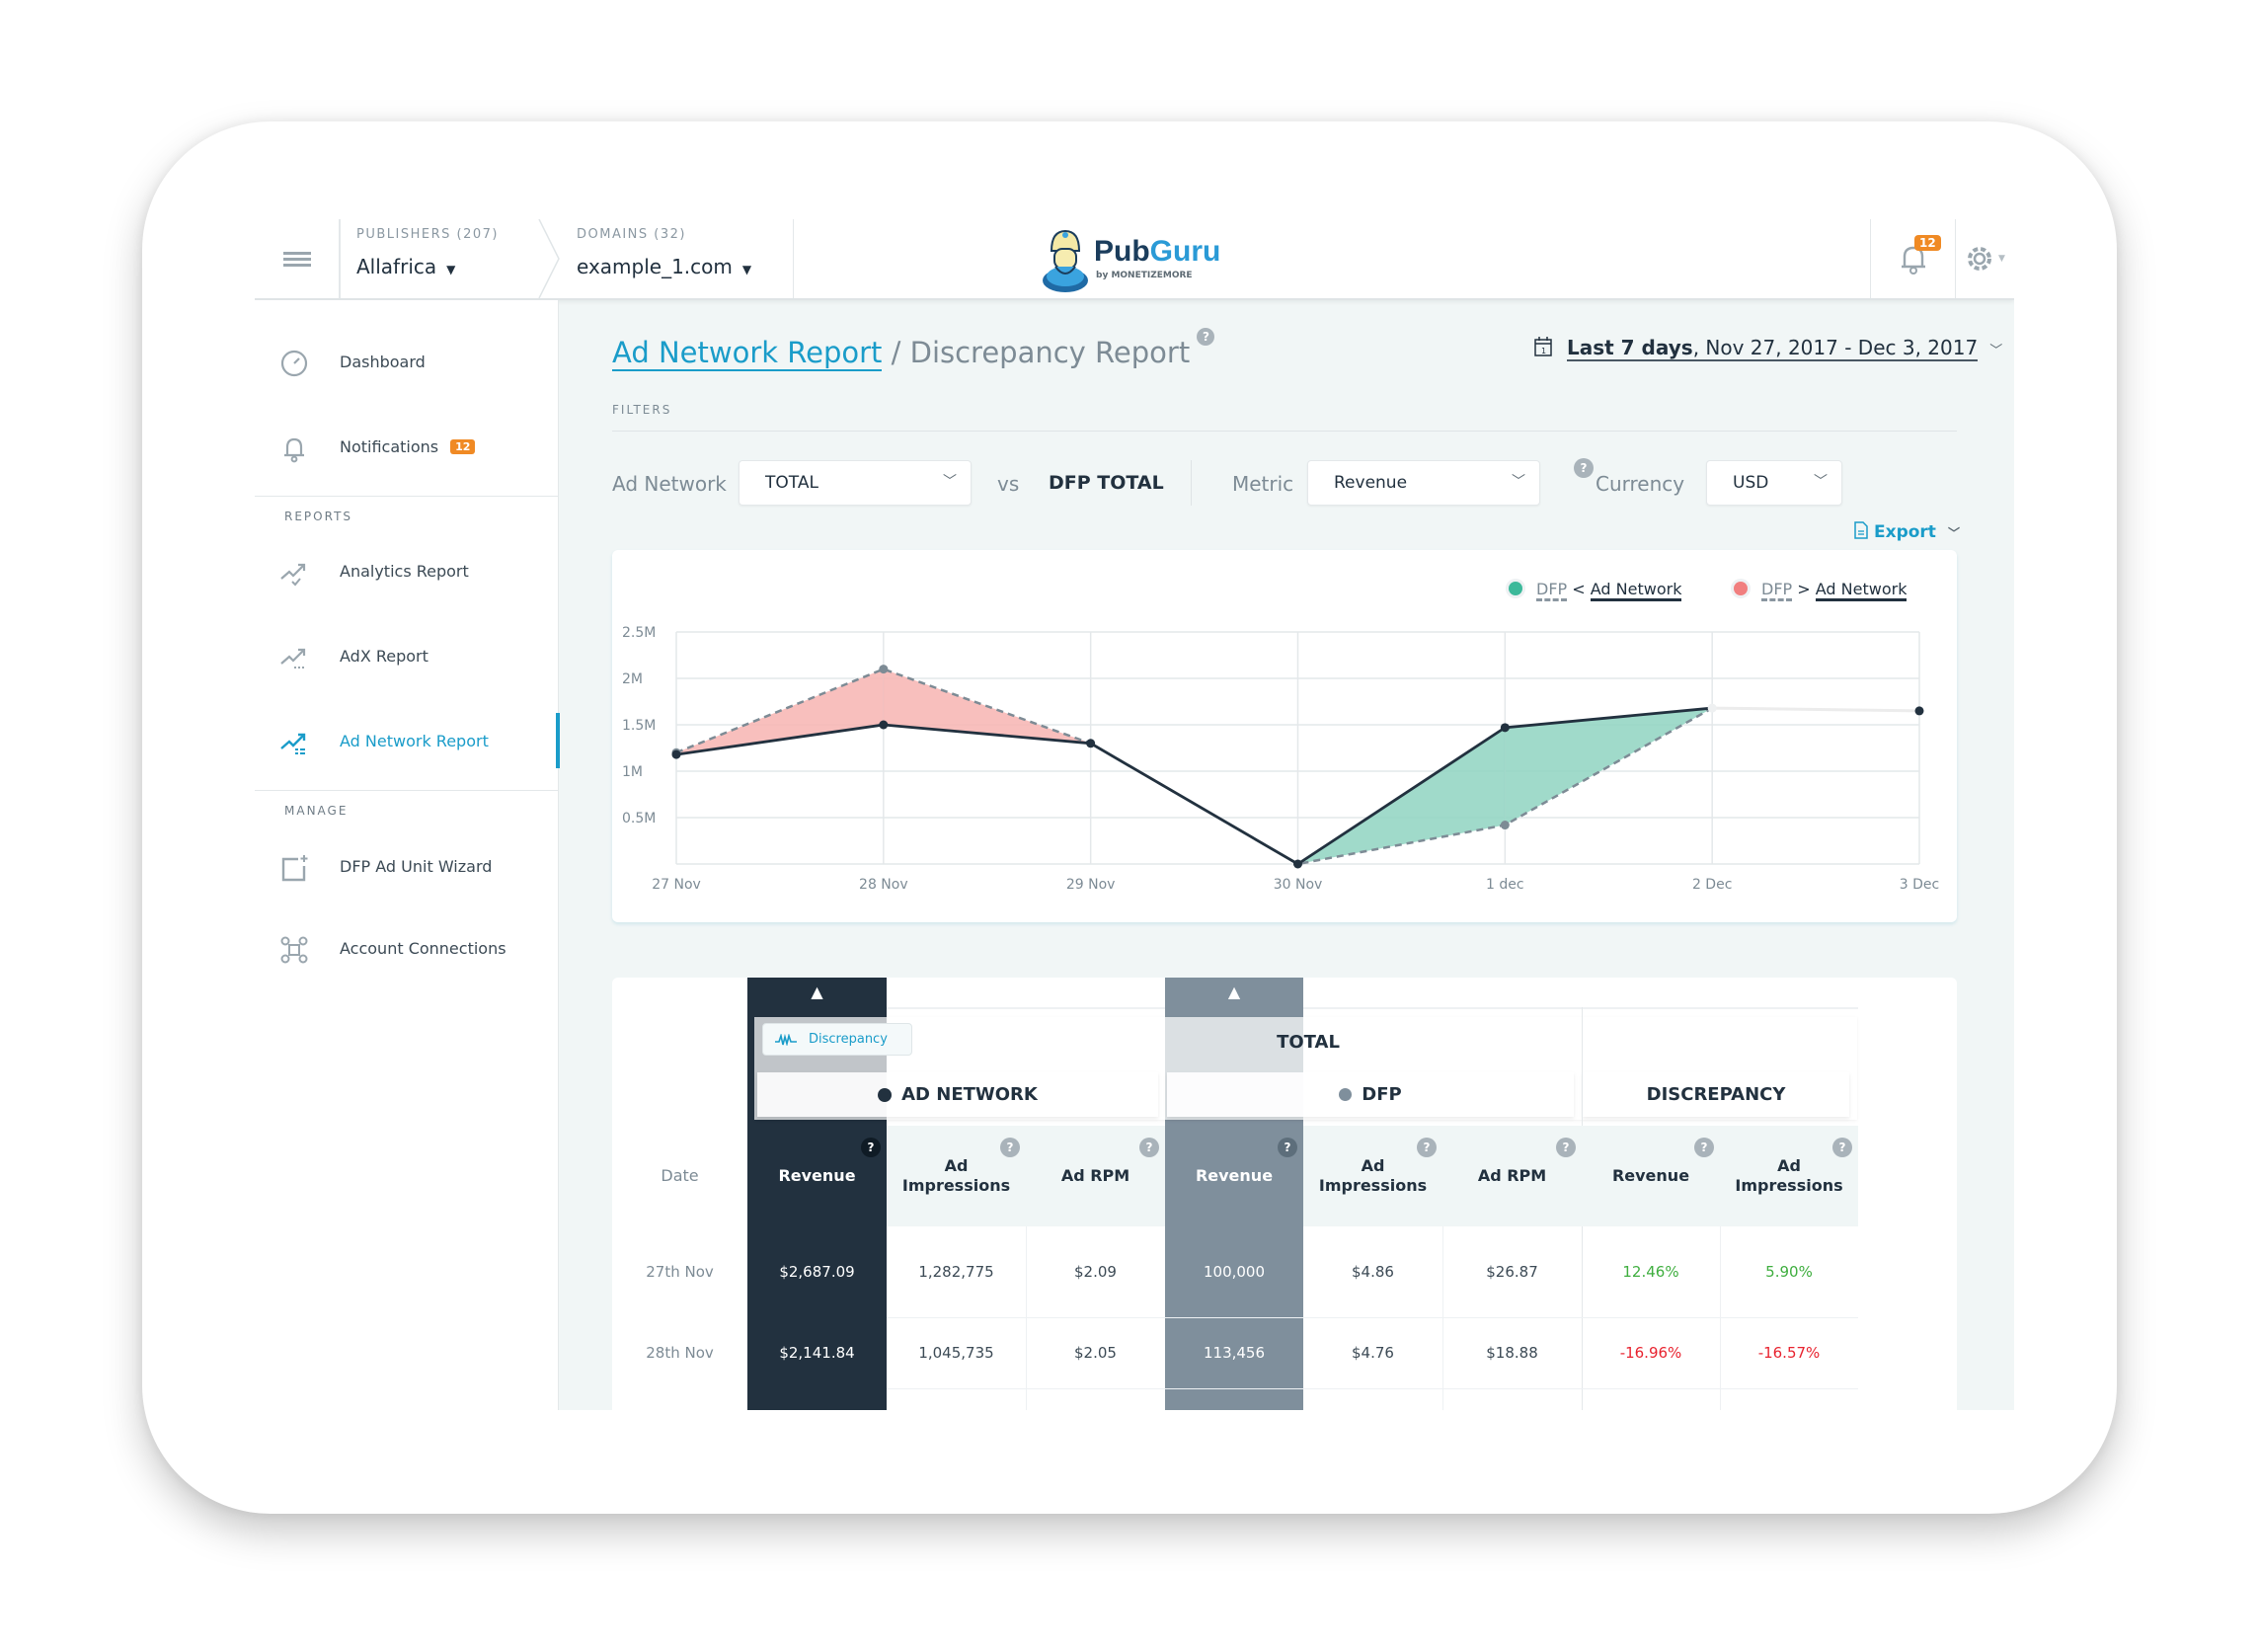  Describe the element at coordinates (884, 885) in the screenshot. I see `x-tick-label: 28 Nov` at that location.